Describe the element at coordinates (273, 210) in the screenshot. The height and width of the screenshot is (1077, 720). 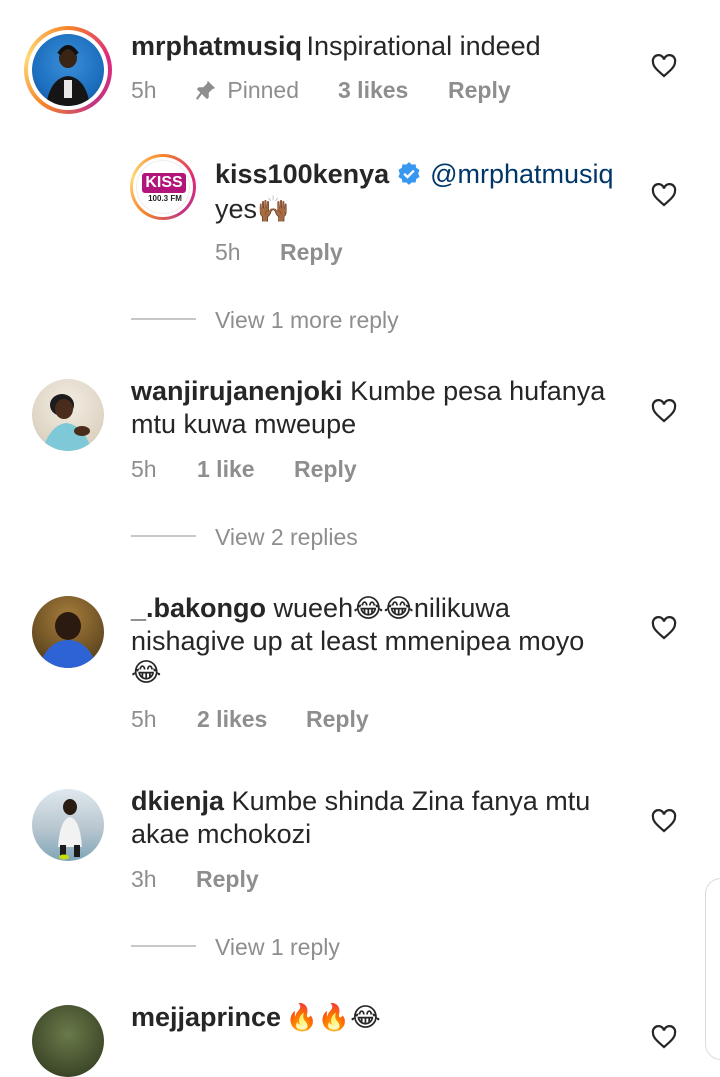
I see `raising-hands-emoji: 🙌🏾` at that location.